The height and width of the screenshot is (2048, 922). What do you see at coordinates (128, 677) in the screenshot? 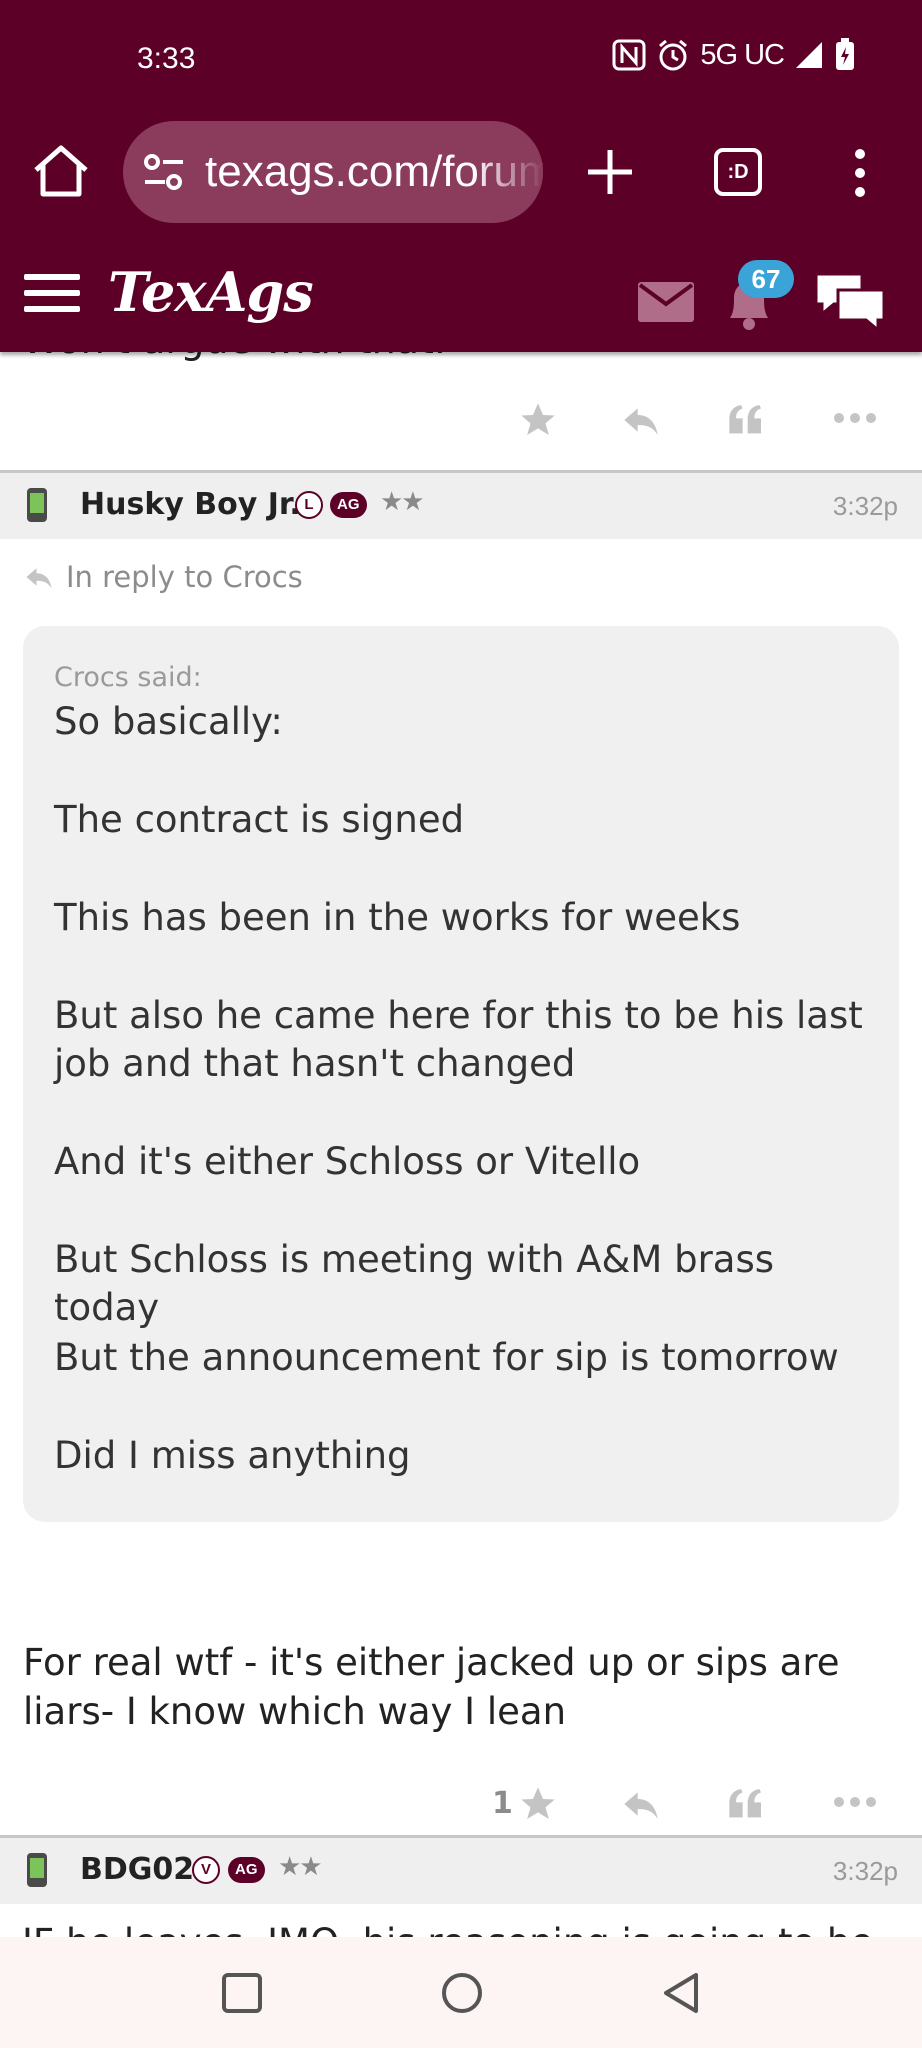
I see `quote-author: Crocs said:` at bounding box center [128, 677].